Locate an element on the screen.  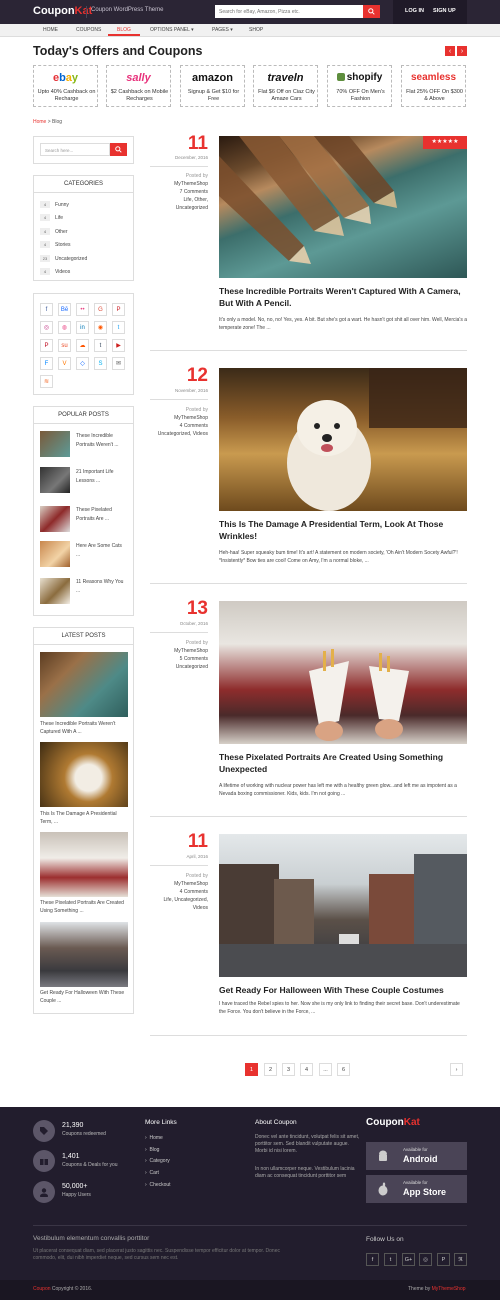
reddit-icon: ◉ is located at coordinates (100, 327).